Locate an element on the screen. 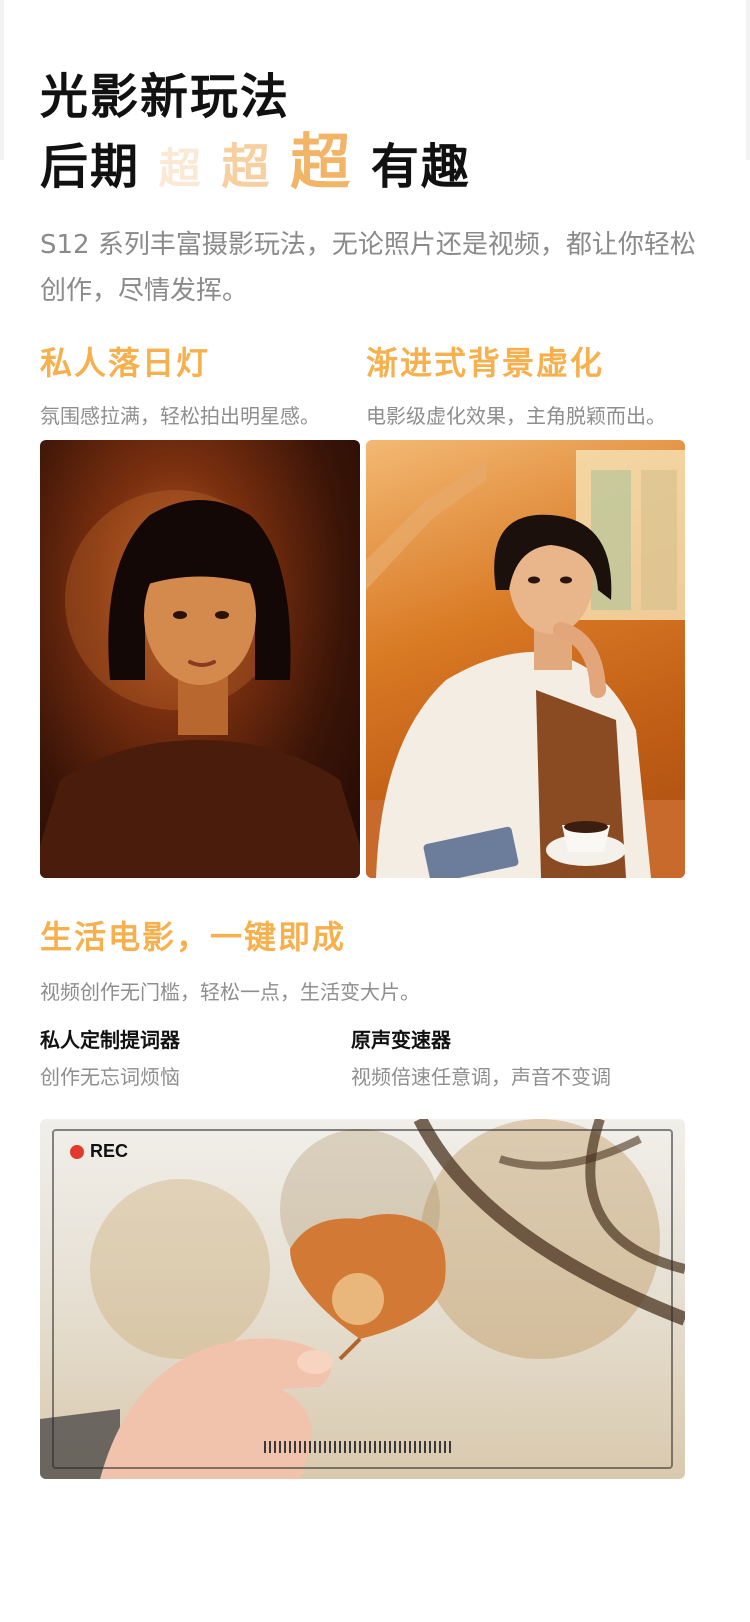 The height and width of the screenshot is (1622, 750). background-blur-photo is located at coordinates (525, 659).